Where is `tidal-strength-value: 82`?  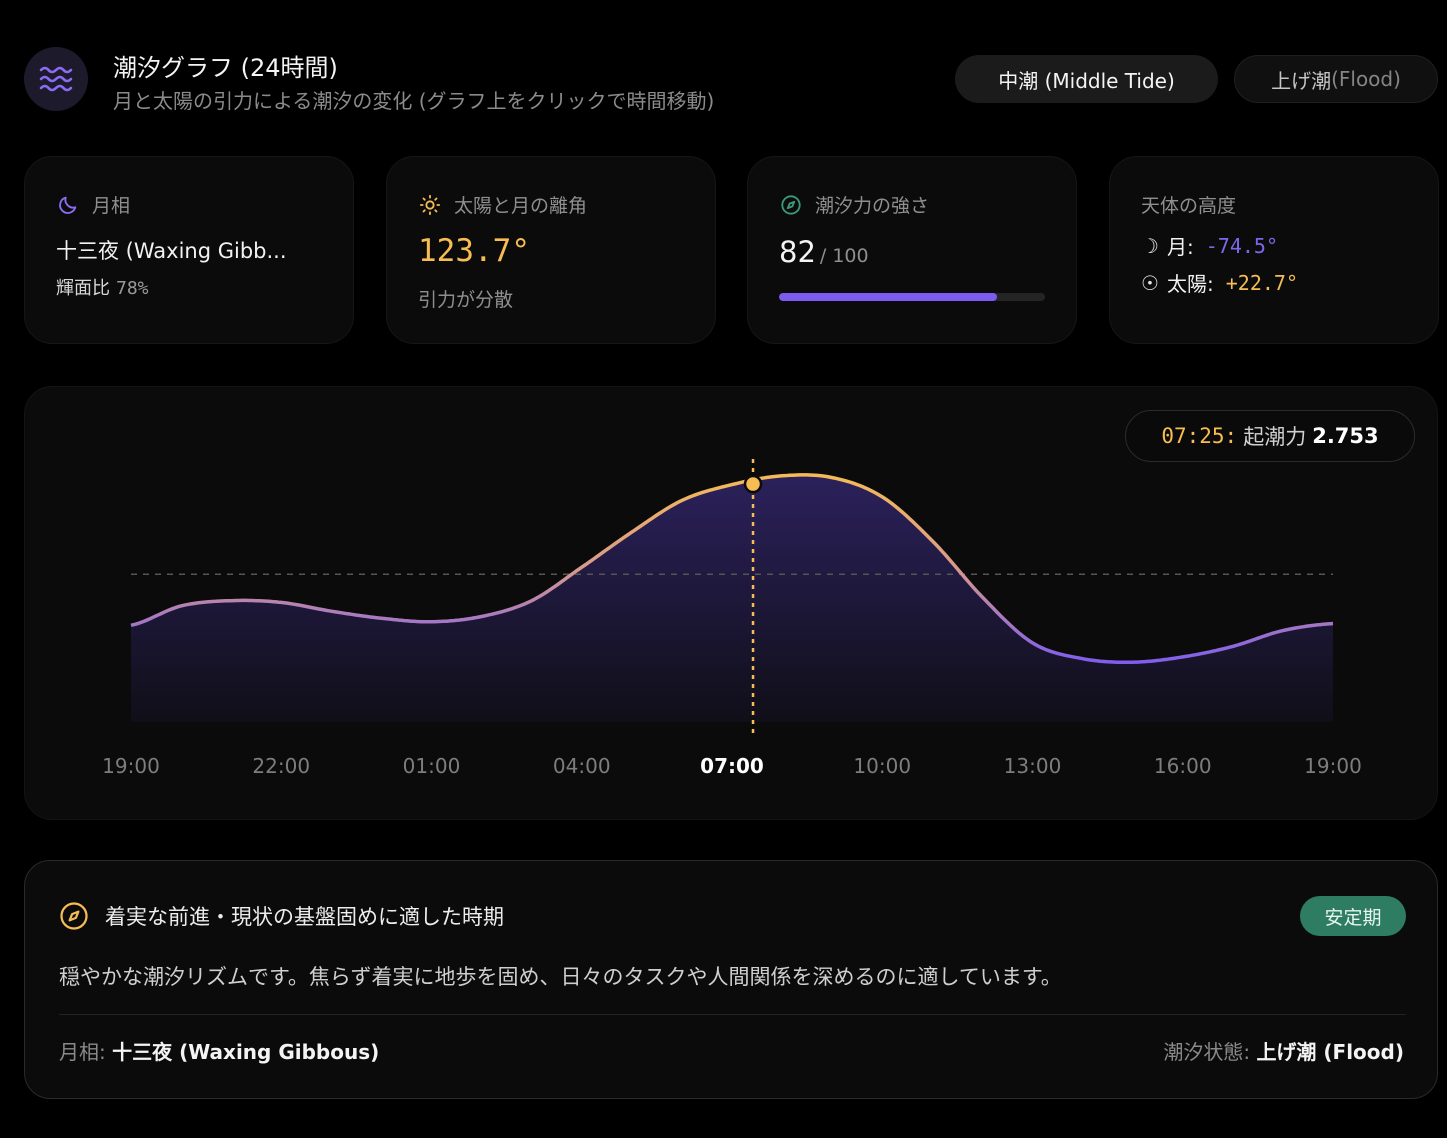
tidal-strength-value: 82 is located at coordinates (797, 252).